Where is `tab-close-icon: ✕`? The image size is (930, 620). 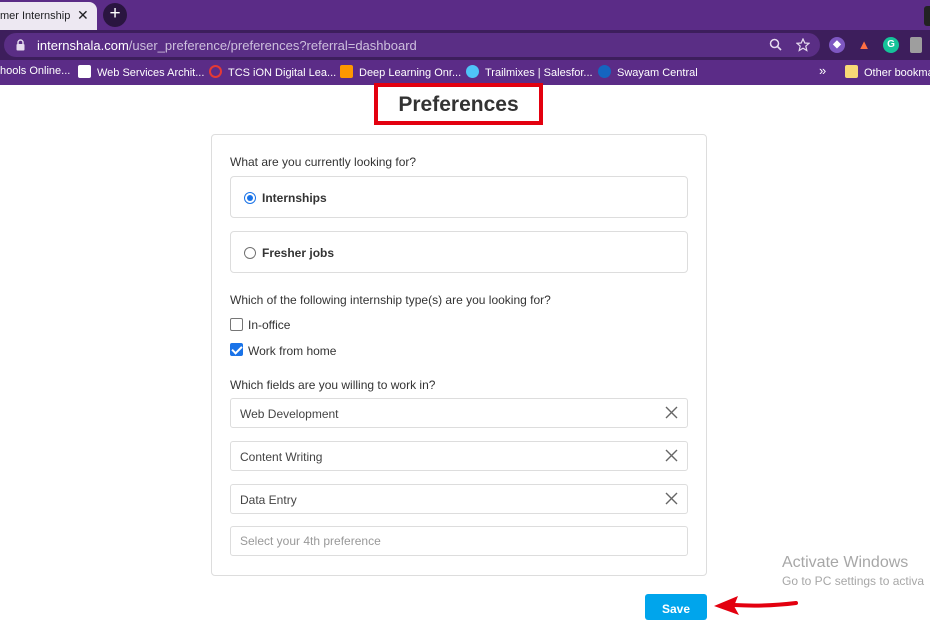
tab-close-icon: ✕ is located at coordinates (83, 15).